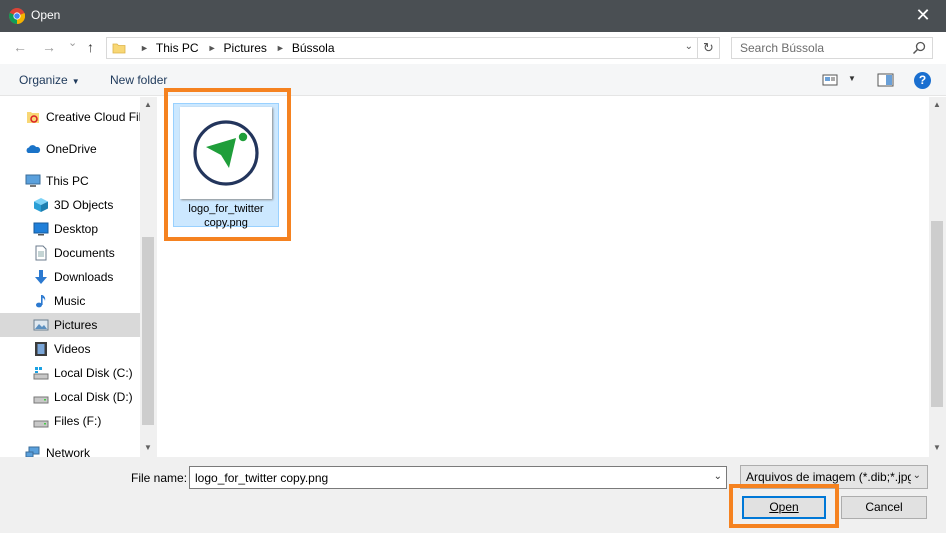 The height and width of the screenshot is (533, 946). I want to click on network-icon, so click(32, 451).